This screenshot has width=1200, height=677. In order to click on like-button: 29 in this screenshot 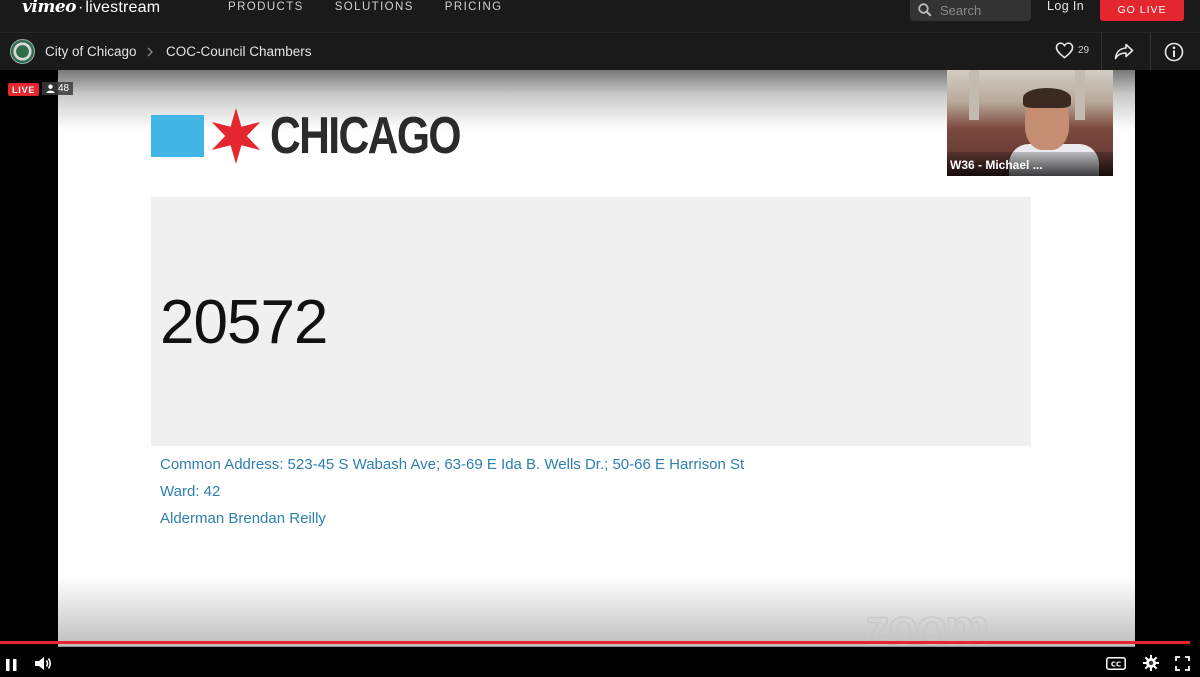, I will do `click(1072, 50)`.